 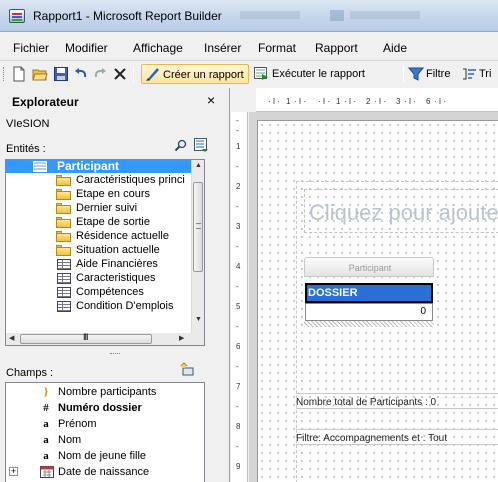 I want to click on entity-item: Etape en cours, so click(x=99, y=194).